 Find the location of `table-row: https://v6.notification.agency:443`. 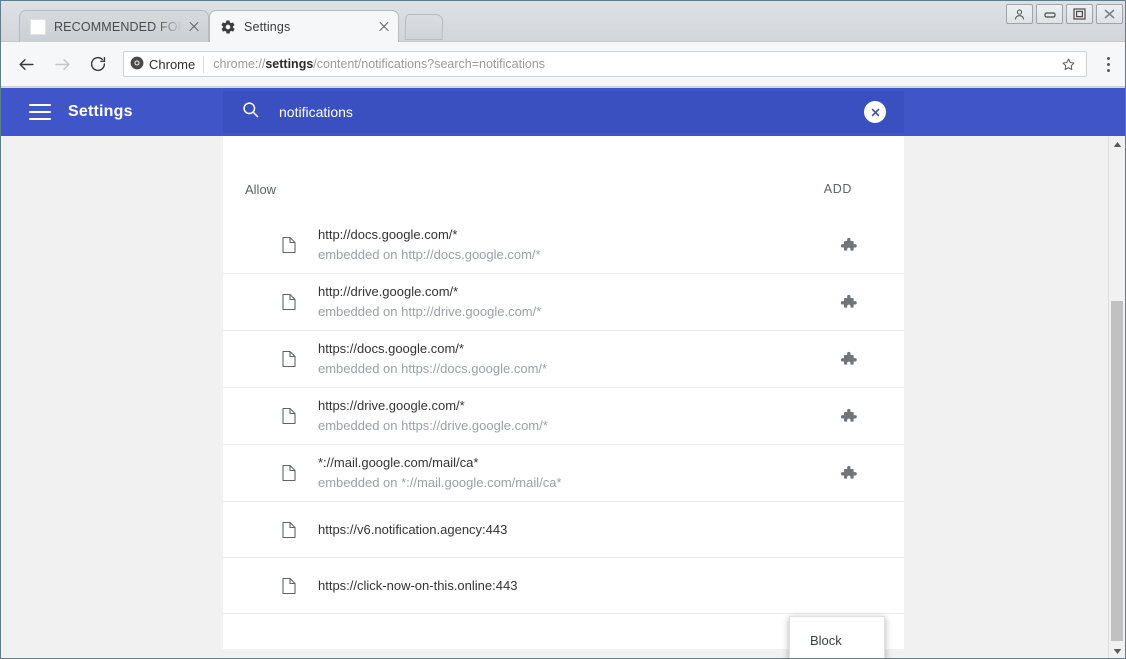

table-row: https://v6.notification.agency:443 is located at coordinates (563, 530).